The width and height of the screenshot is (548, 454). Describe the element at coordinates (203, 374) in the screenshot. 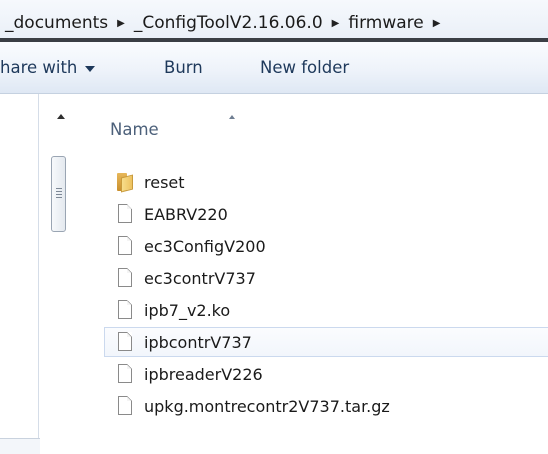

I see `file-name: ipbreaderV226` at that location.